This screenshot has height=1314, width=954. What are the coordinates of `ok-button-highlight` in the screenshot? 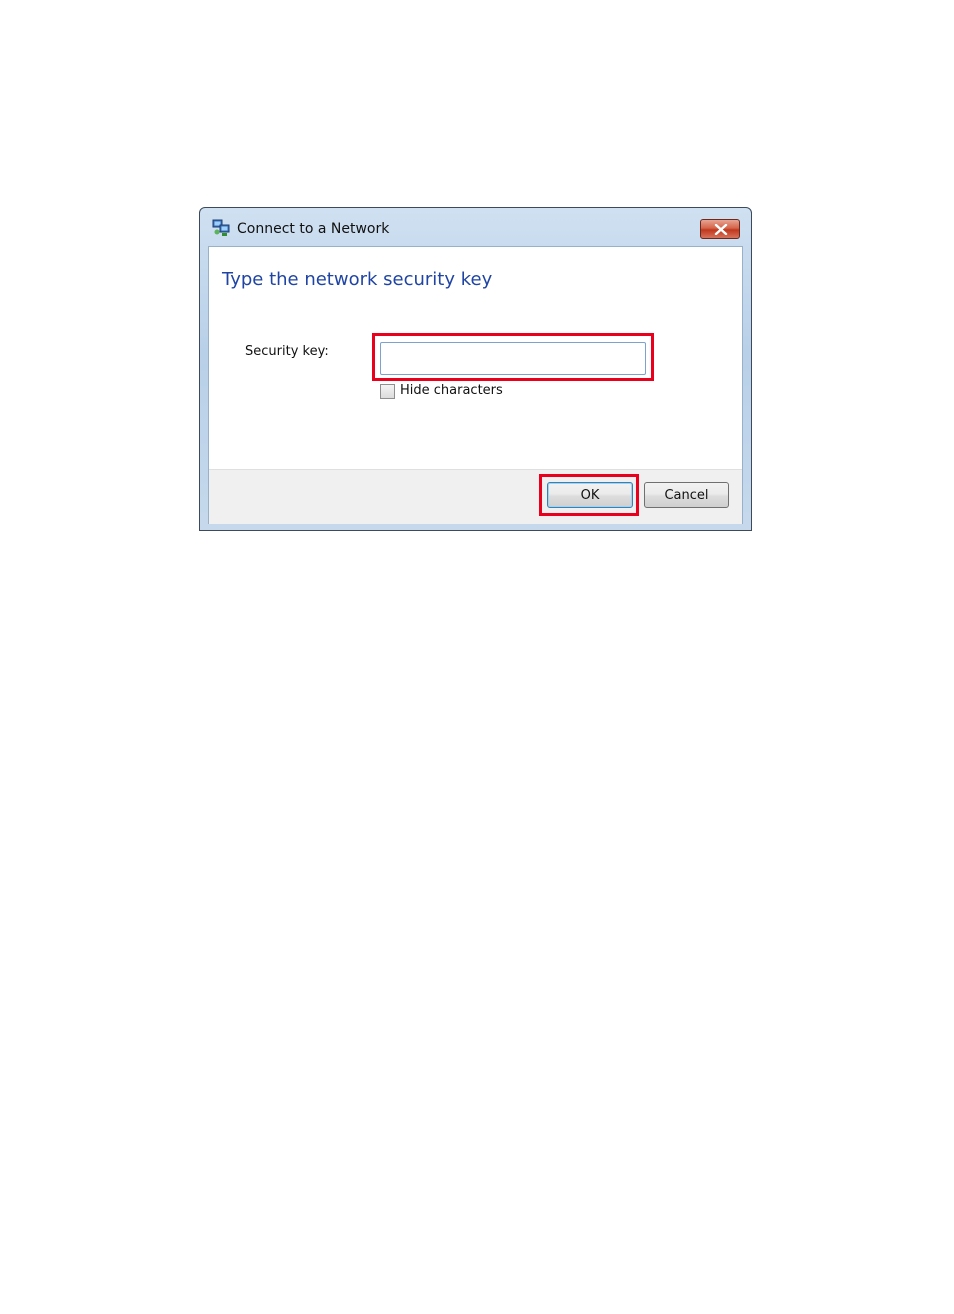 It's located at (589, 495).